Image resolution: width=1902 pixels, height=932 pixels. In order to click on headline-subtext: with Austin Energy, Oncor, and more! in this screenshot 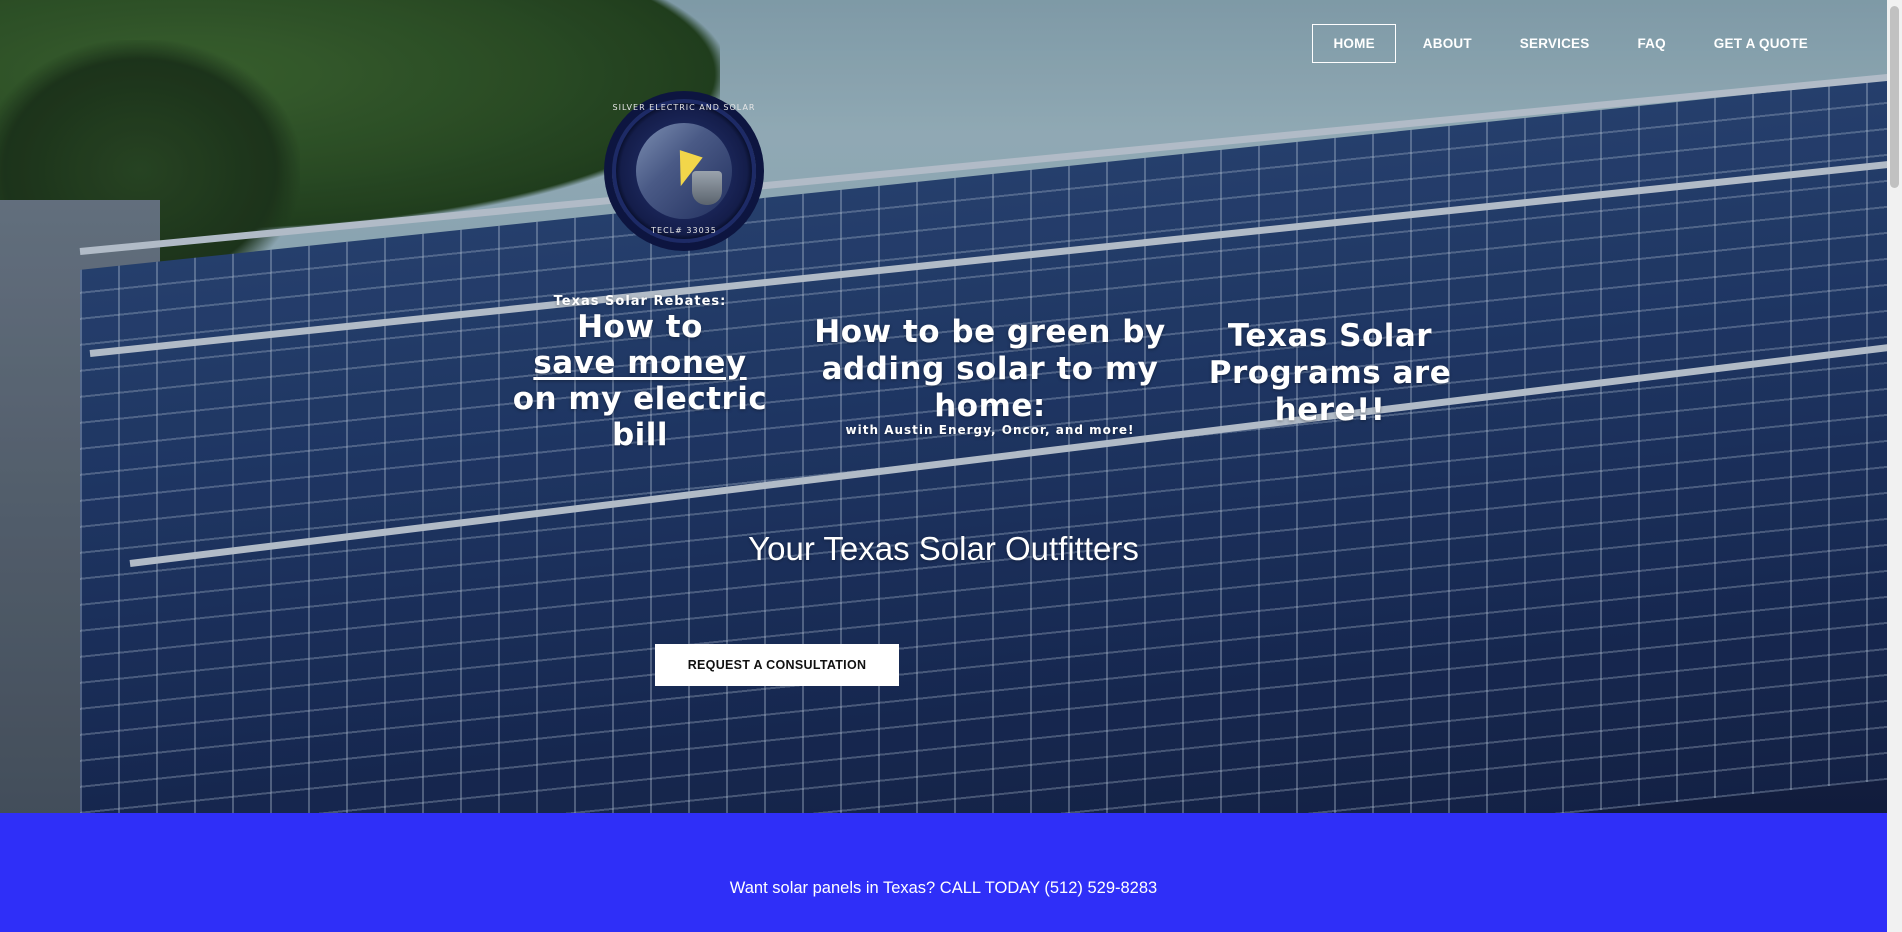, I will do `click(990, 430)`.